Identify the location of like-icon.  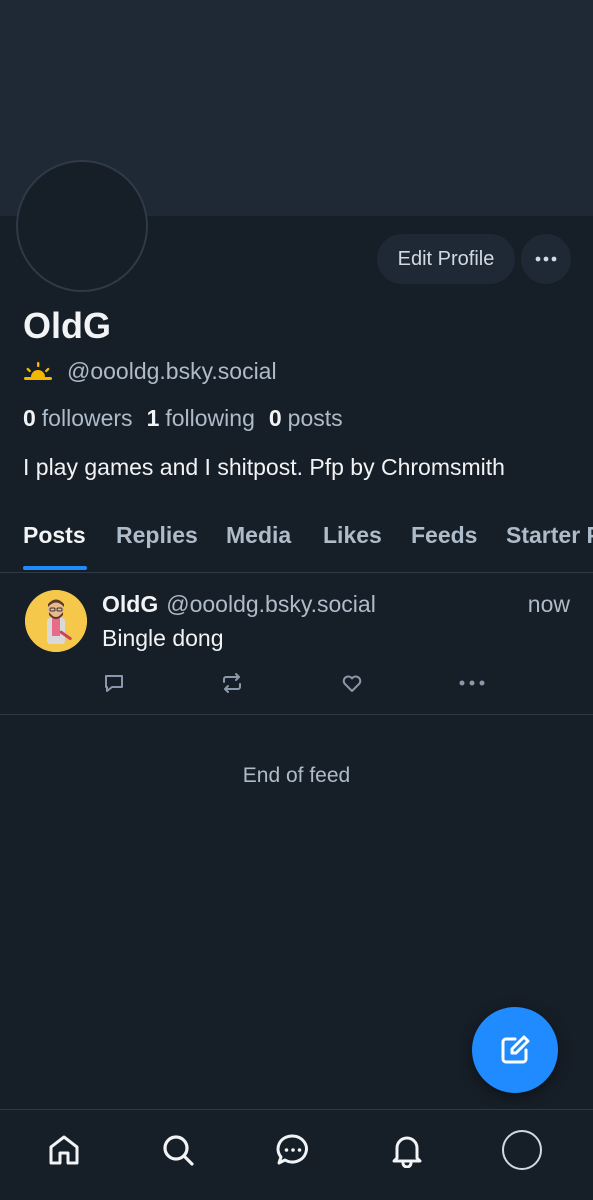
(352, 683).